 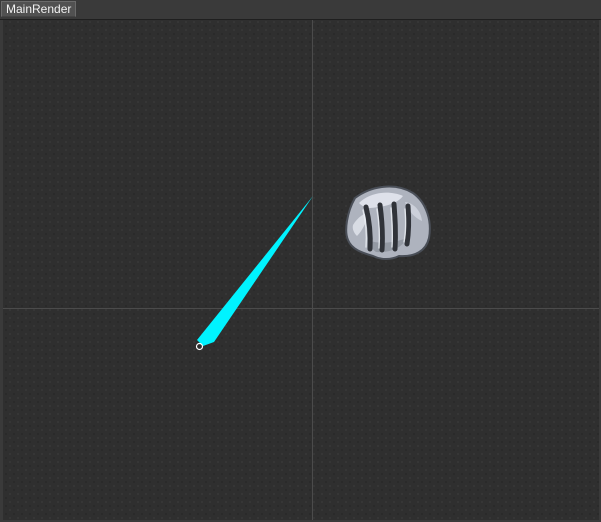 I want to click on rock-with-claw-marks-icon, so click(x=388, y=222).